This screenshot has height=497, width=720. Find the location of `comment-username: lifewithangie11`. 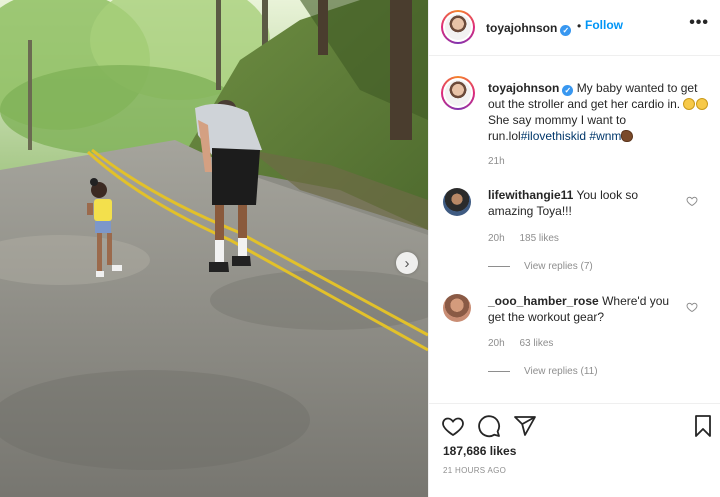

comment-username: lifewithangie11 is located at coordinates (530, 195).